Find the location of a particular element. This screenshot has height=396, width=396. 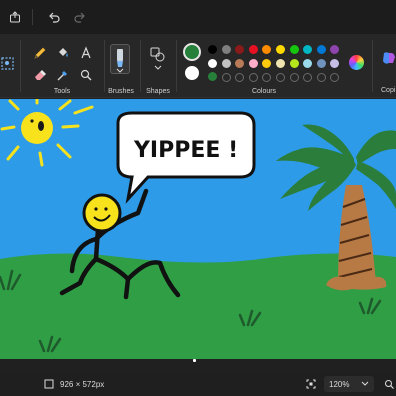

secondary-colour-selector is located at coordinates (192, 73).